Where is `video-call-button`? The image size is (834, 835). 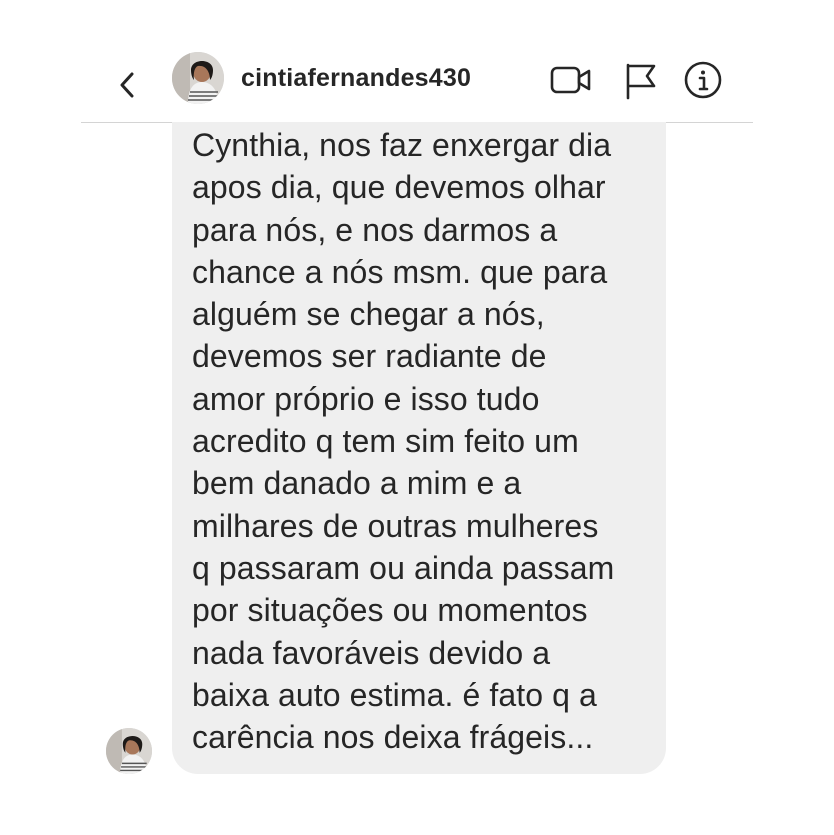
video-call-button is located at coordinates (571, 80).